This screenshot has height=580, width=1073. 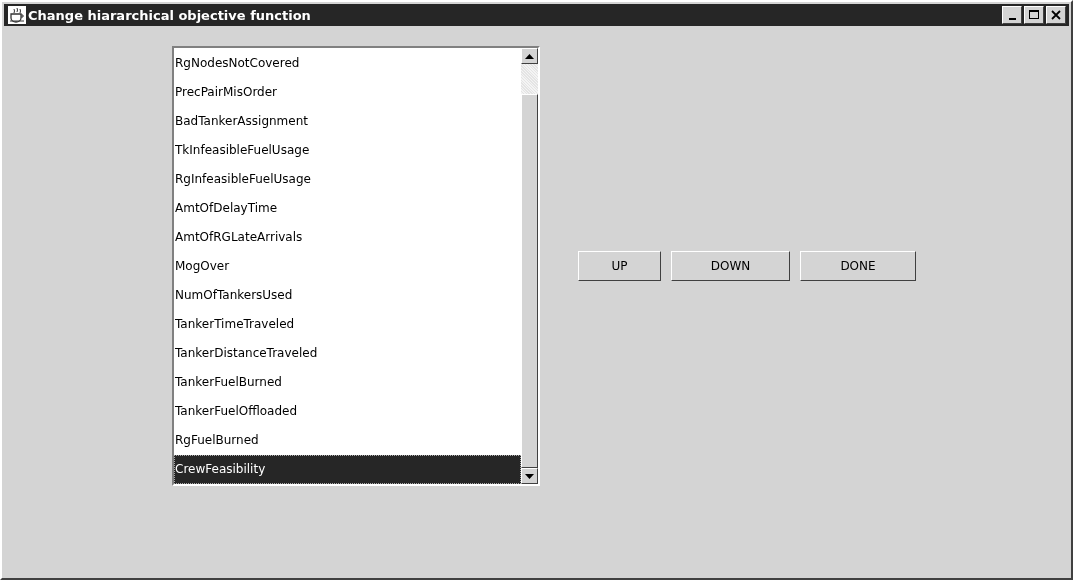 I want to click on list-item: TankerDistanceTraveled, so click(x=347, y=353).